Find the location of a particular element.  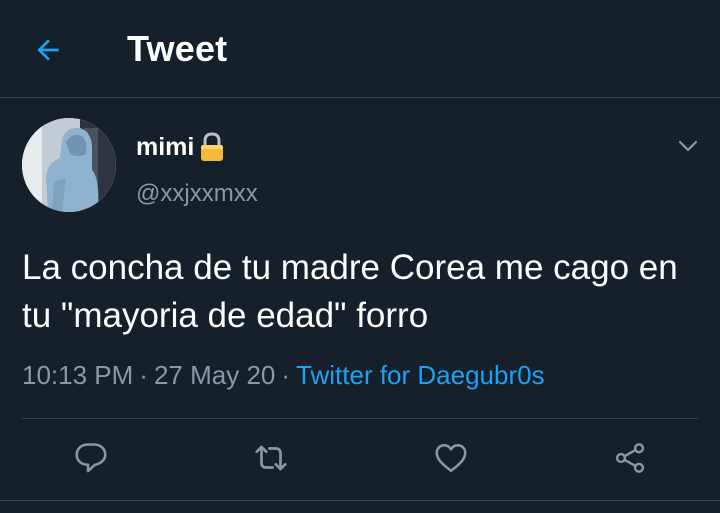

page-title: Tweet is located at coordinates (177, 48).